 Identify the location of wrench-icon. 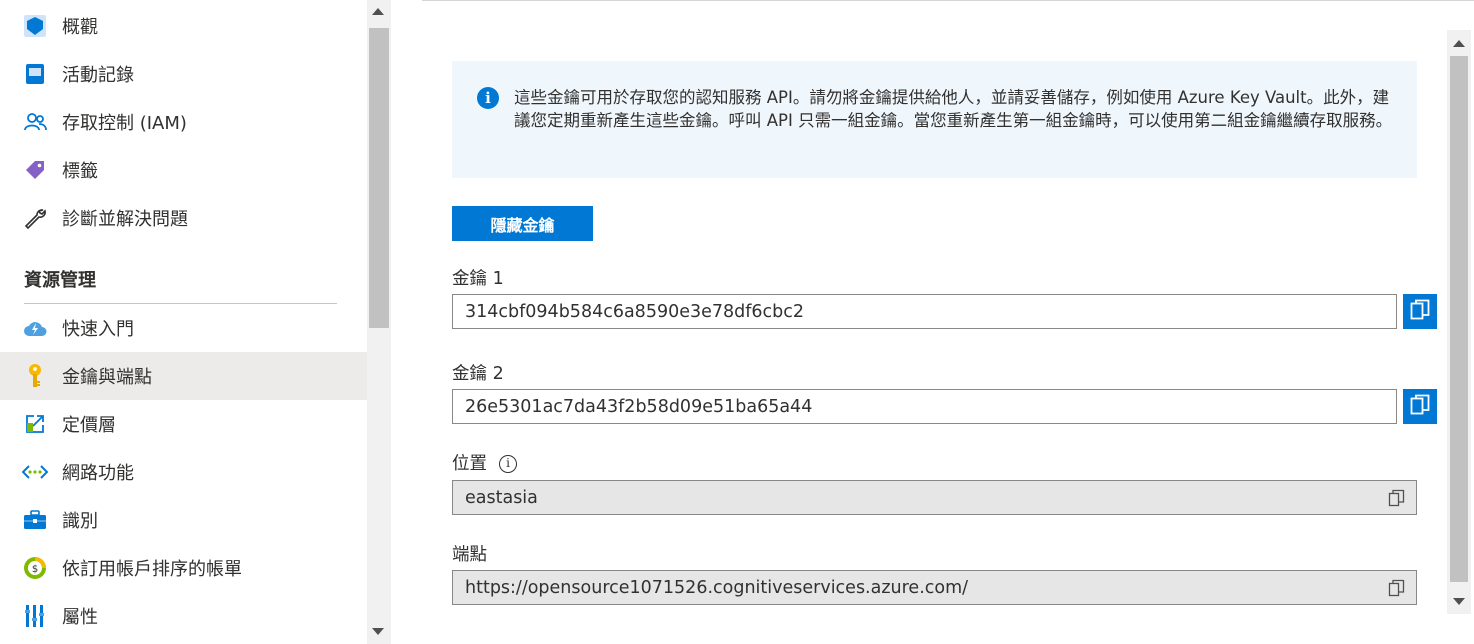
(35, 218).